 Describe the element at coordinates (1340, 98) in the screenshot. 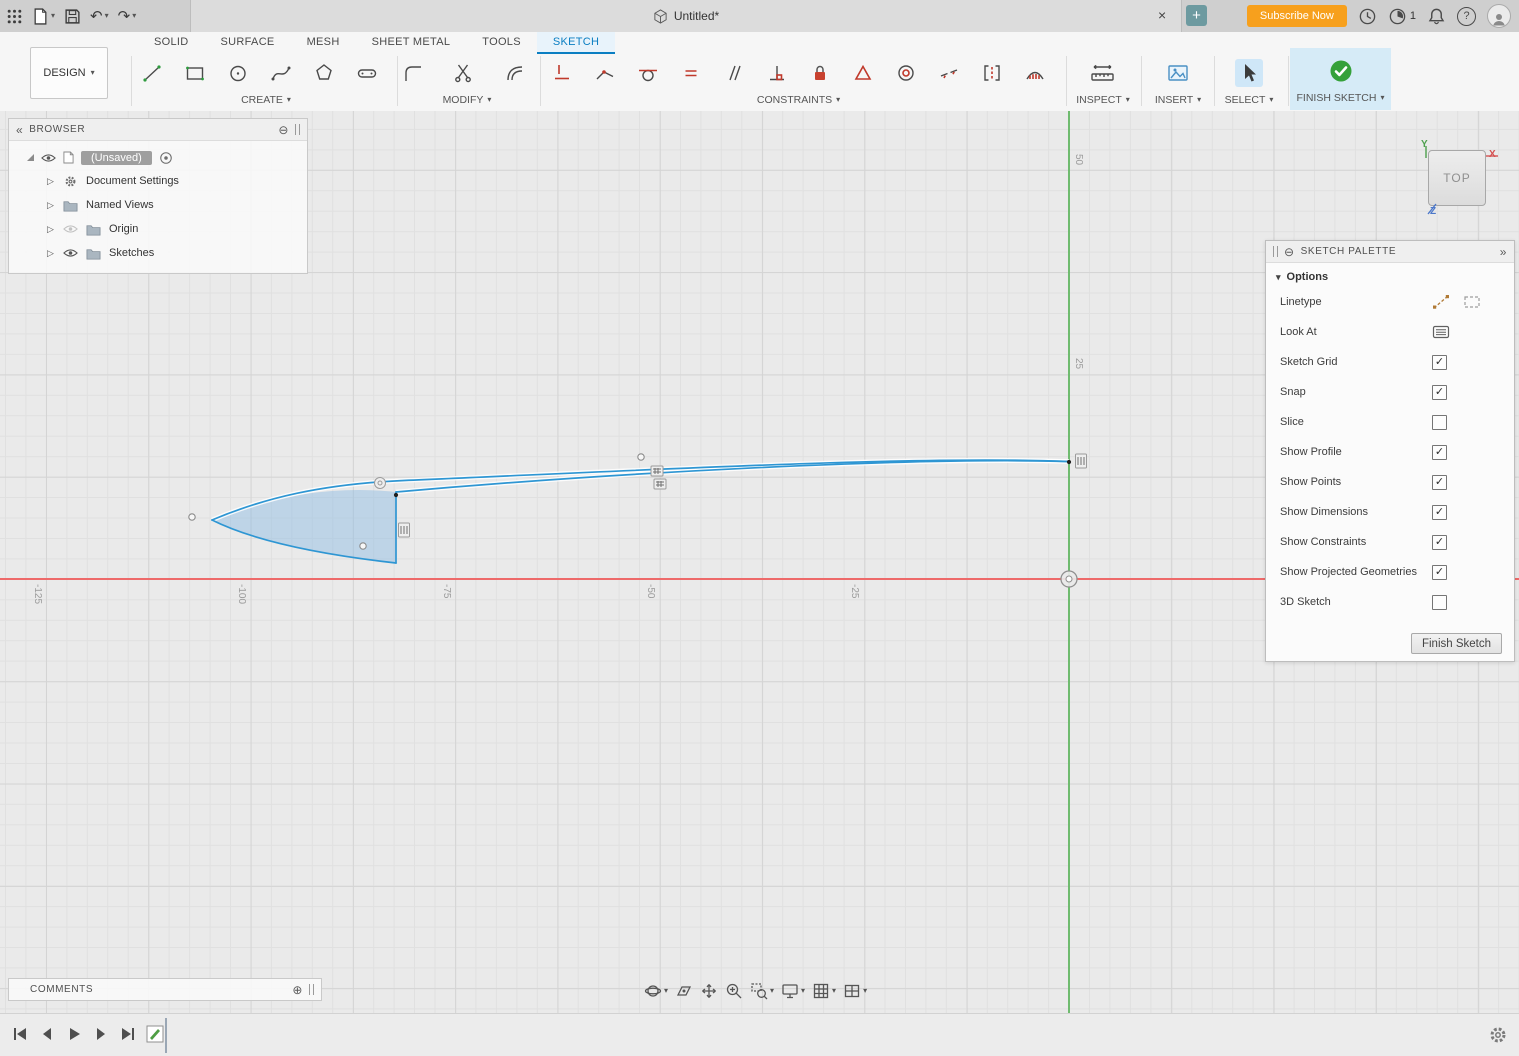

I see `finish-sketch-label: FINISH SKETCH ▾` at that location.